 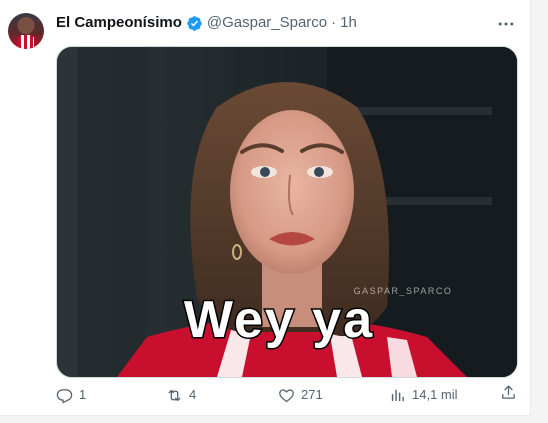 What do you see at coordinates (397, 395) in the screenshot?
I see `views-icon` at bounding box center [397, 395].